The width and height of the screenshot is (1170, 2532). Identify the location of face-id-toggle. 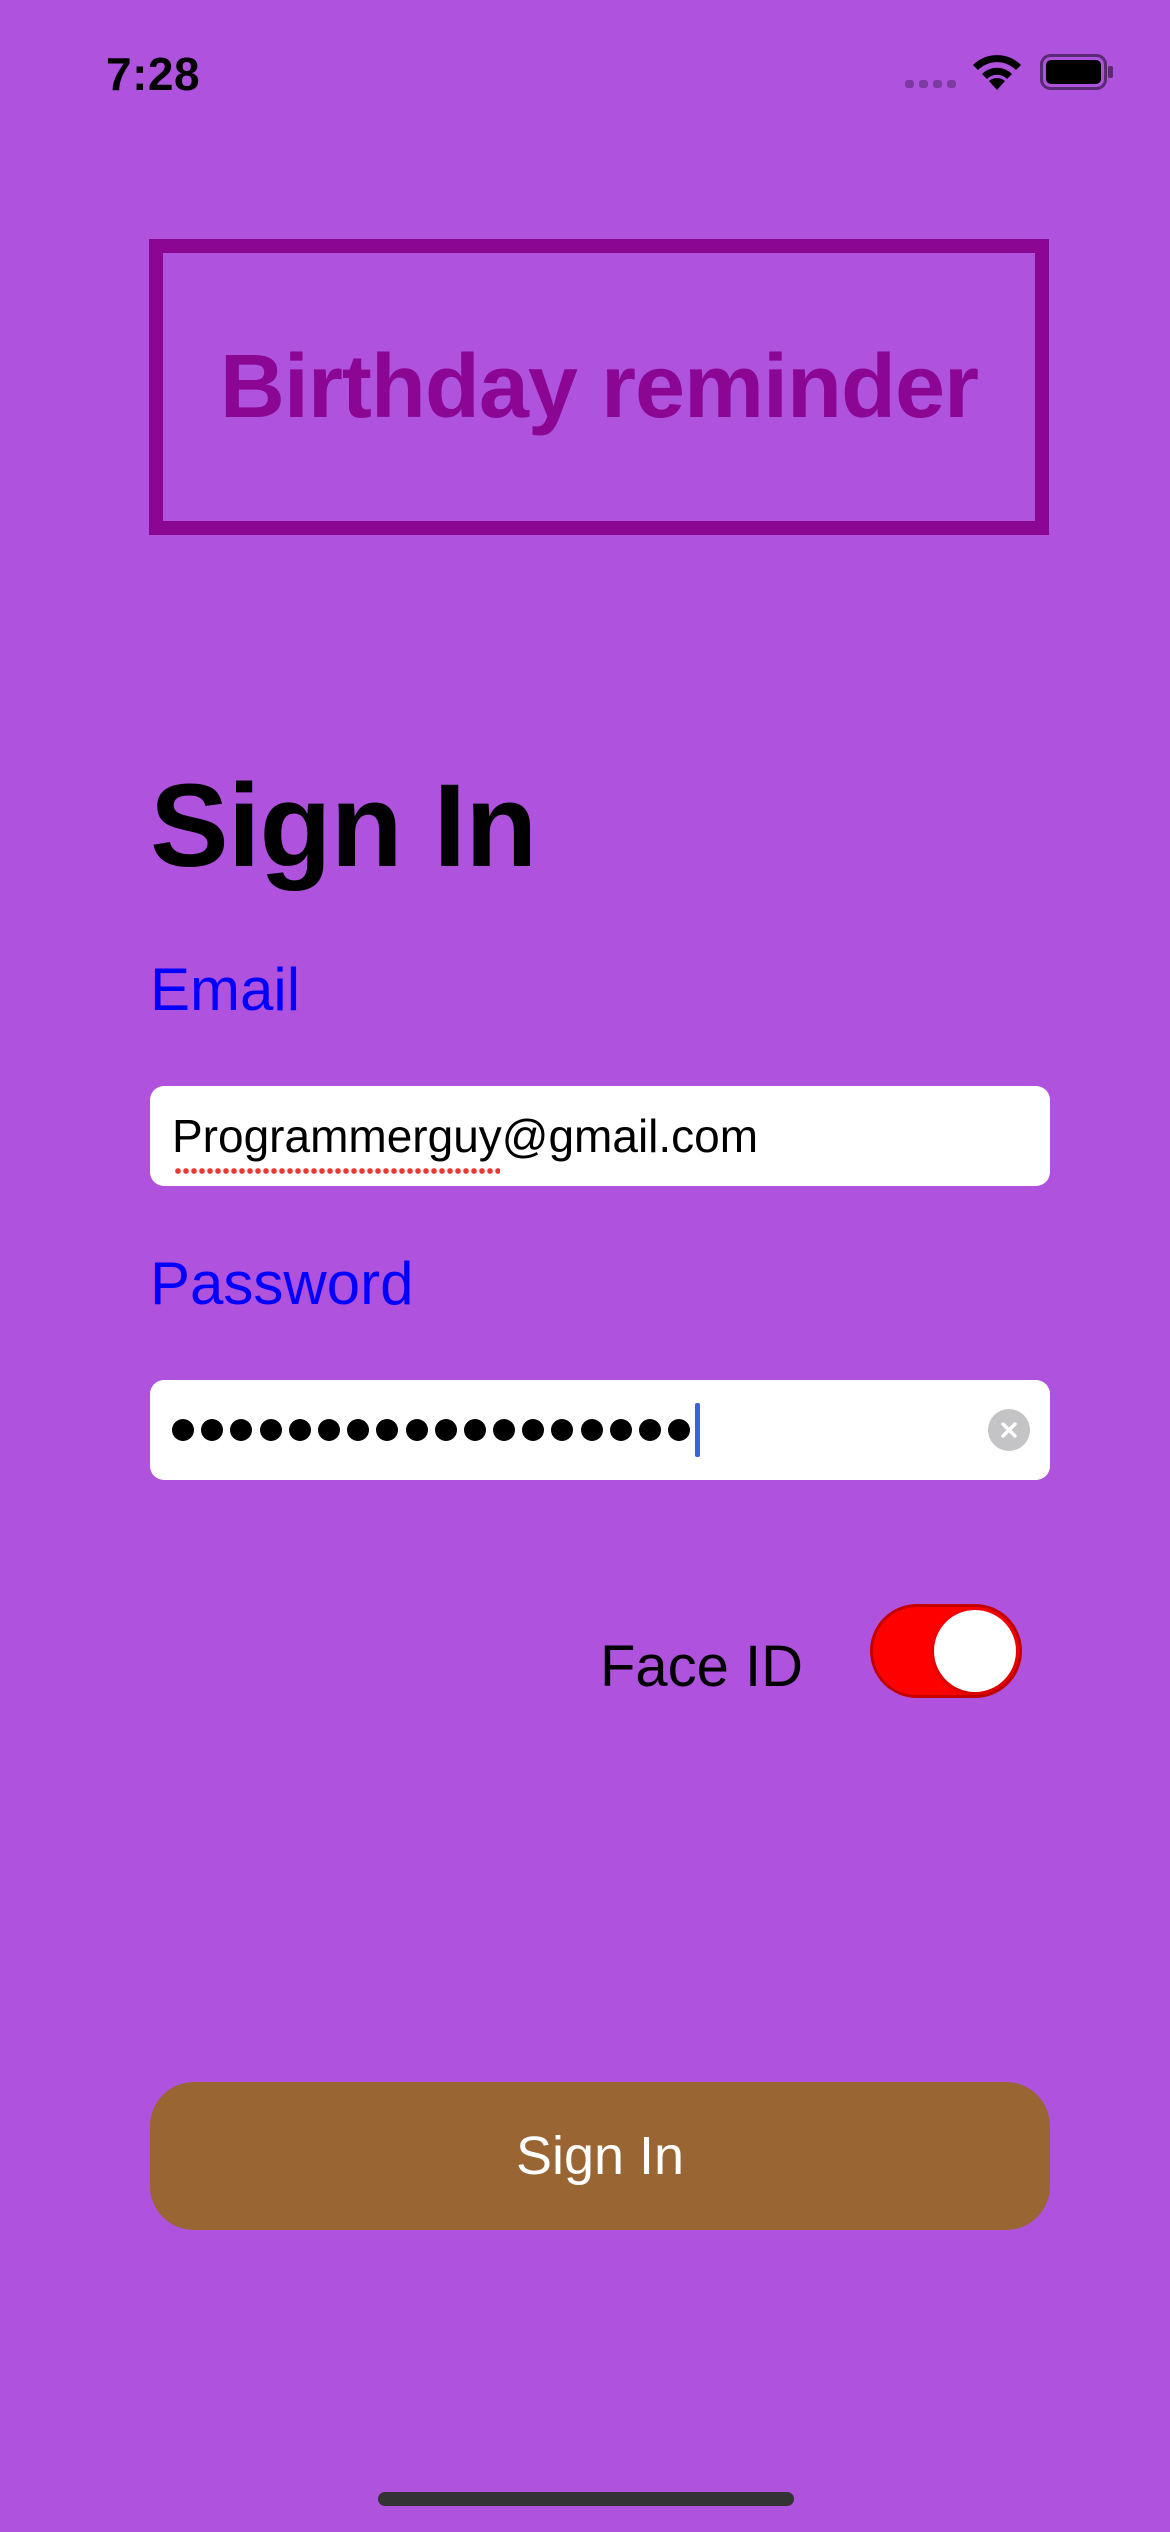
(946, 1651).